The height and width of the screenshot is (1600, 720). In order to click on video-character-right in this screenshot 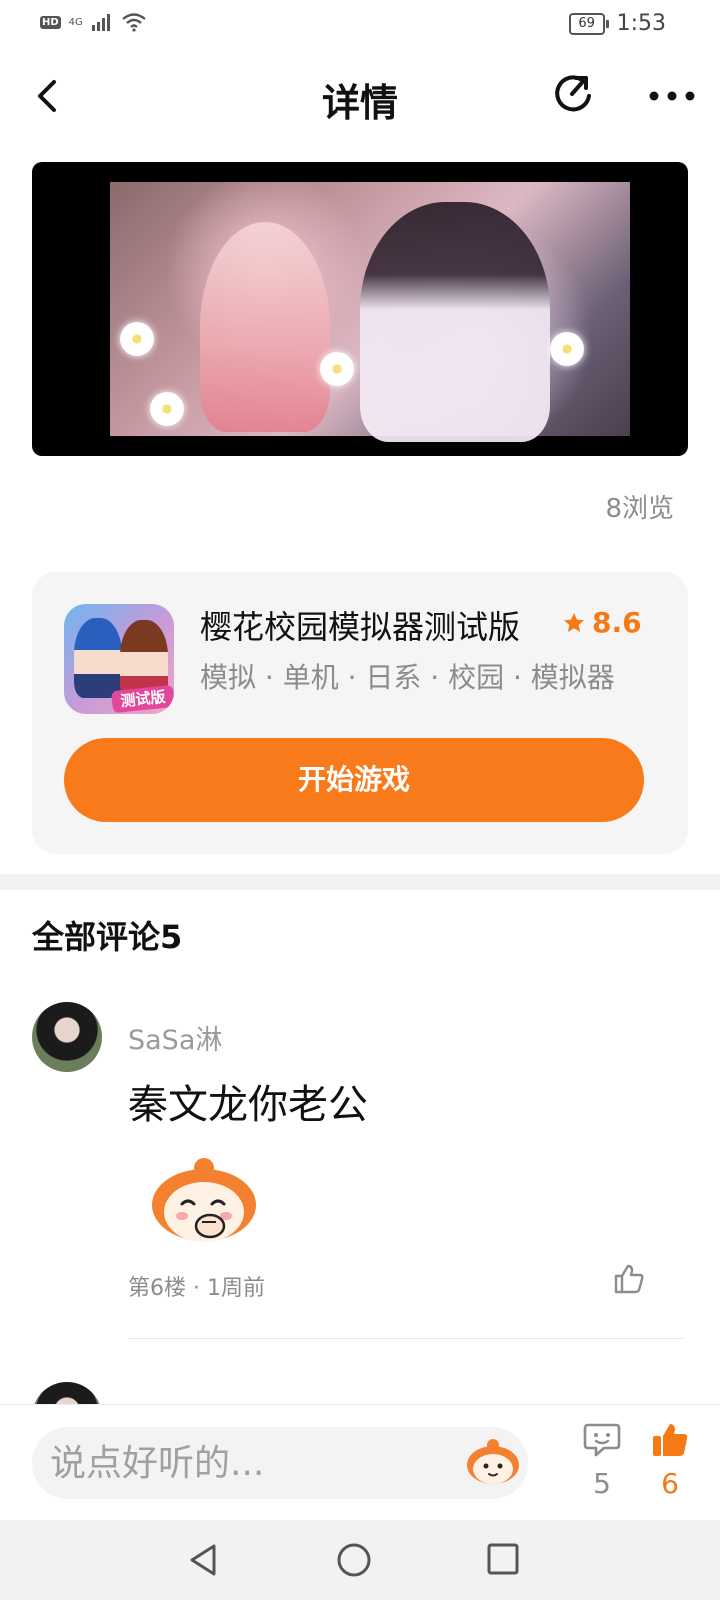, I will do `click(455, 322)`.